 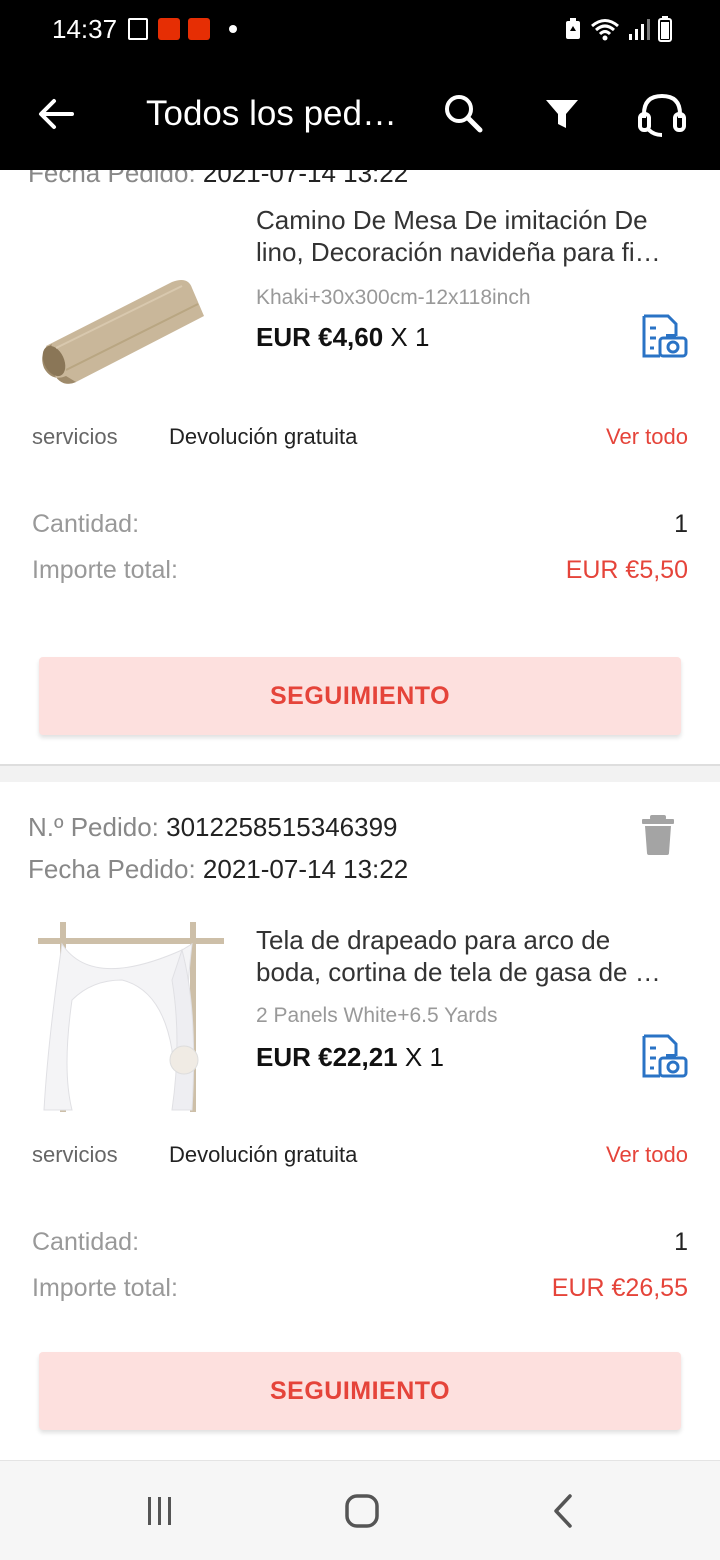 I want to click on product-title-line: Tela de drapeado para arco de, so click(x=433, y=940).